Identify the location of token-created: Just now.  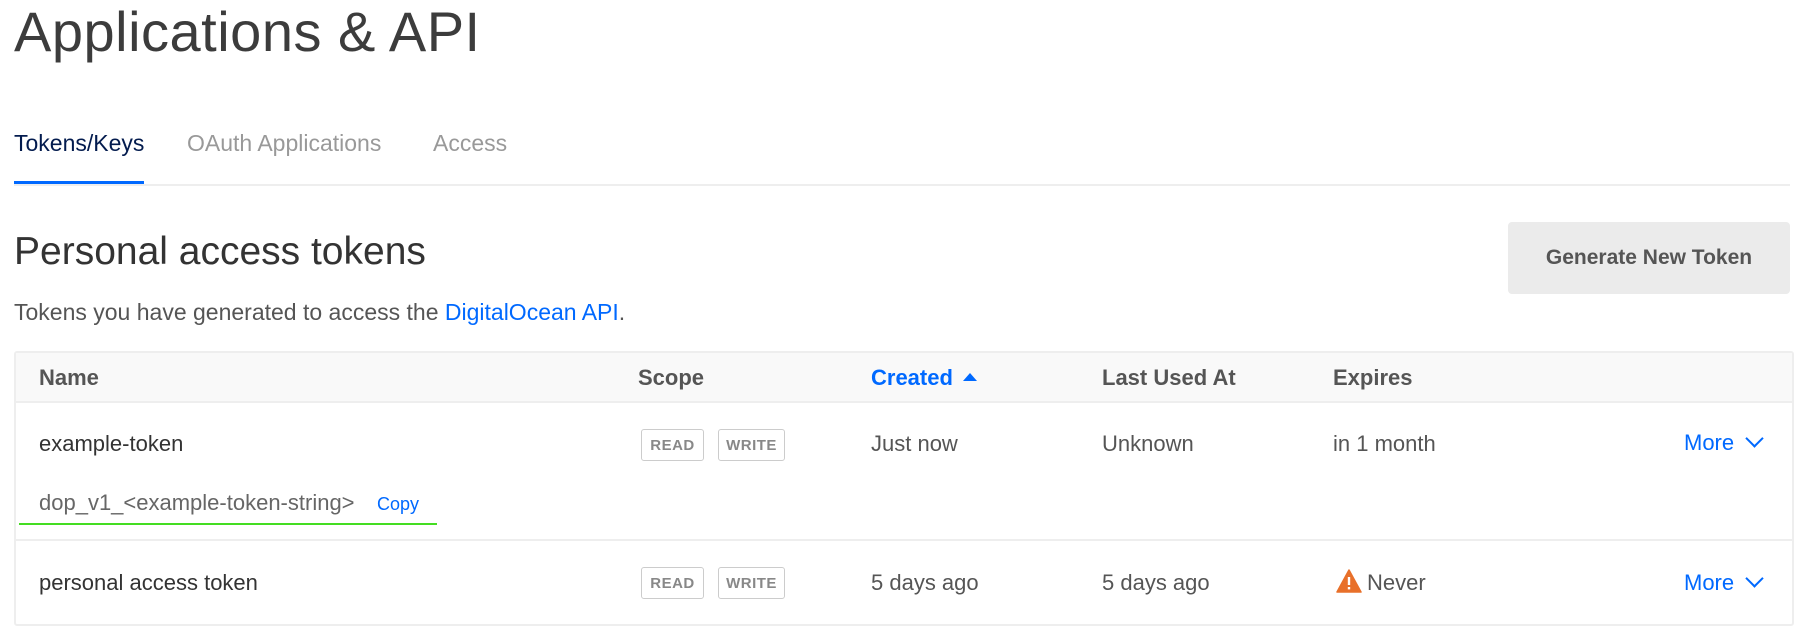
(914, 443).